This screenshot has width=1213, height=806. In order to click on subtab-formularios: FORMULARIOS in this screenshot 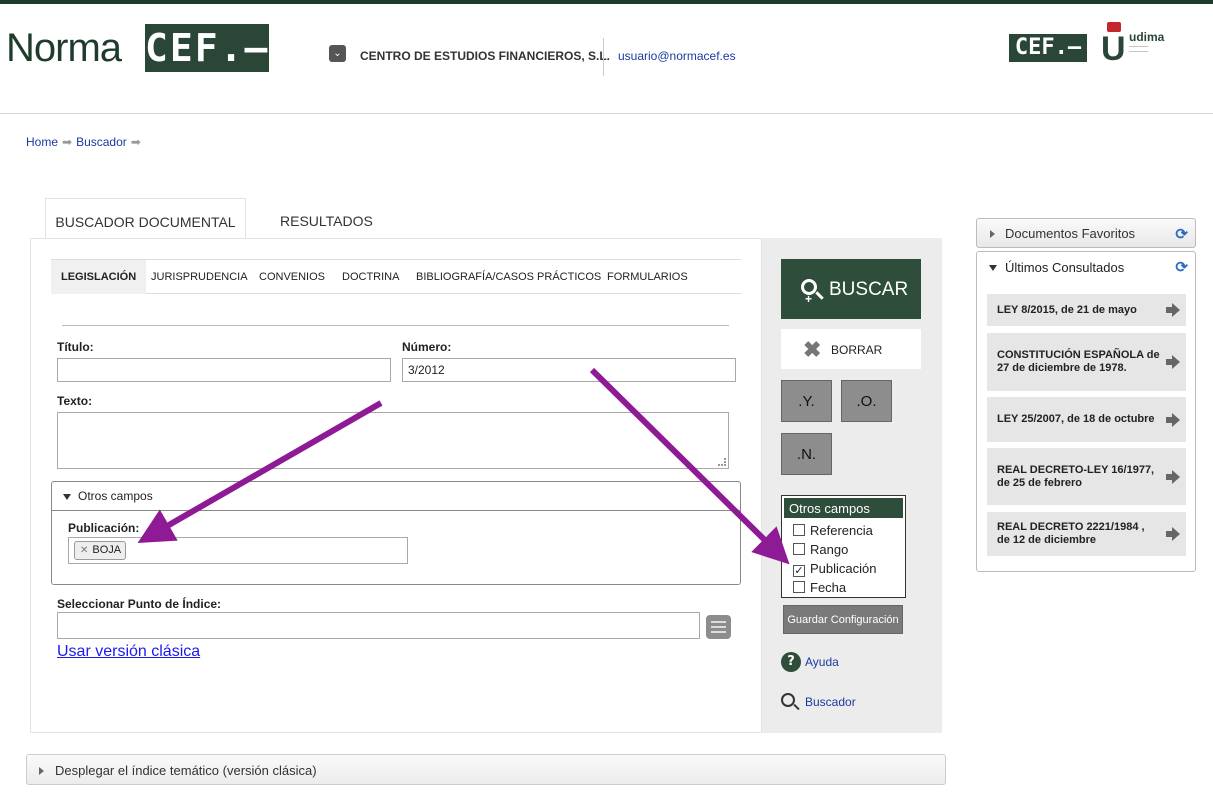, I will do `click(647, 277)`.